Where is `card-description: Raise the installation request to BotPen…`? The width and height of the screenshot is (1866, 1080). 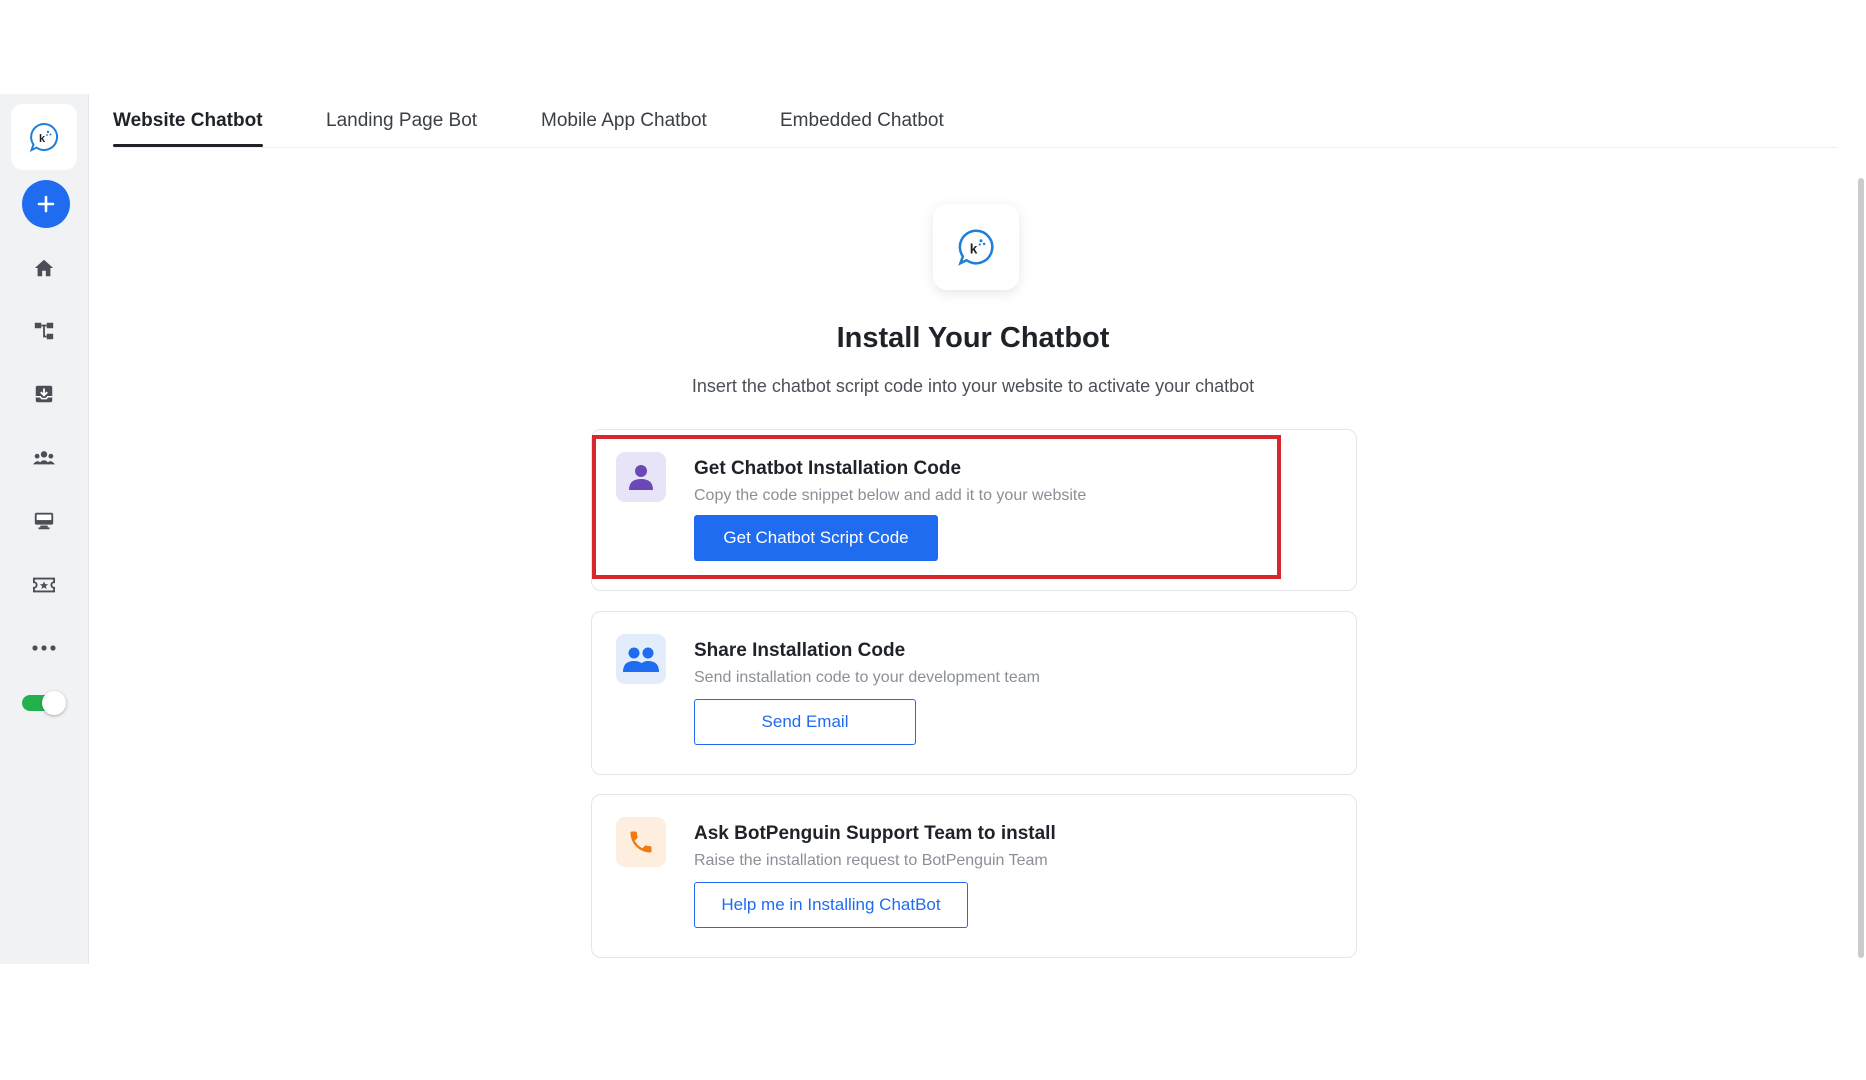 card-description: Raise the installation request to BotPen… is located at coordinates (871, 860).